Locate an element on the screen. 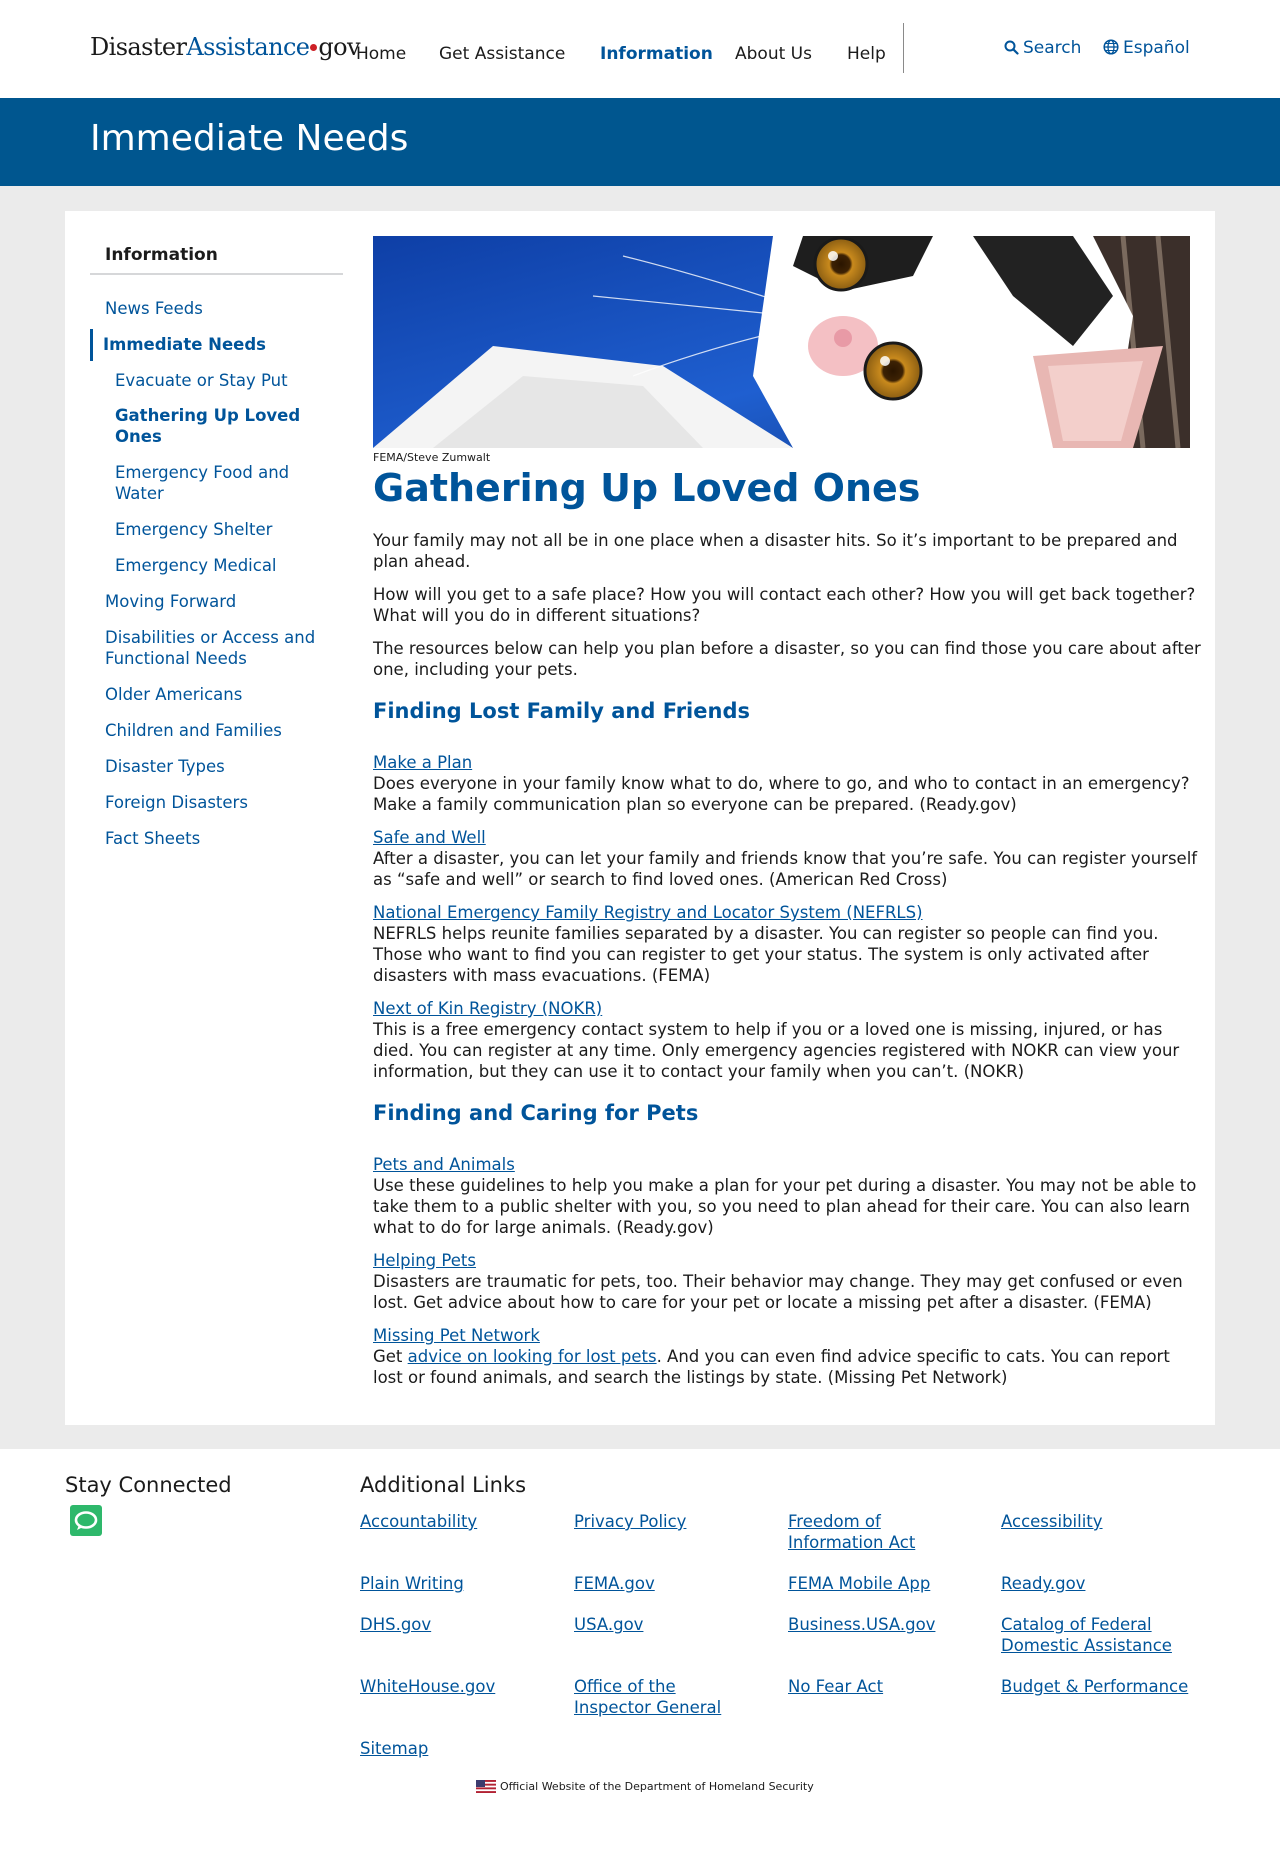 This screenshot has width=1280, height=1859. language-label: Español is located at coordinates (1156, 48).